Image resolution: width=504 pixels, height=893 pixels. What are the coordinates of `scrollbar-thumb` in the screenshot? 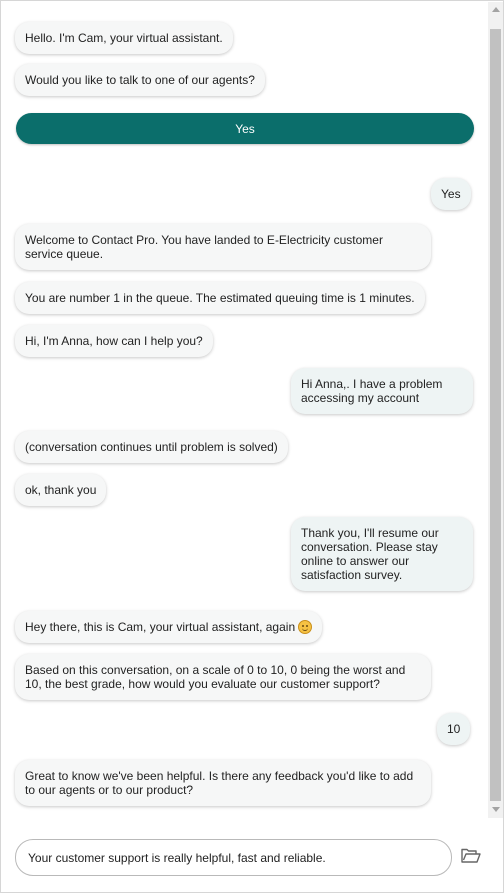 It's located at (495, 415).